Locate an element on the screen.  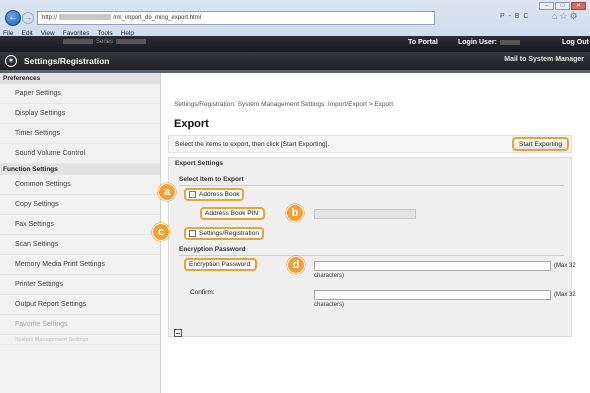
callout-badge-c: c is located at coordinates (161, 232).